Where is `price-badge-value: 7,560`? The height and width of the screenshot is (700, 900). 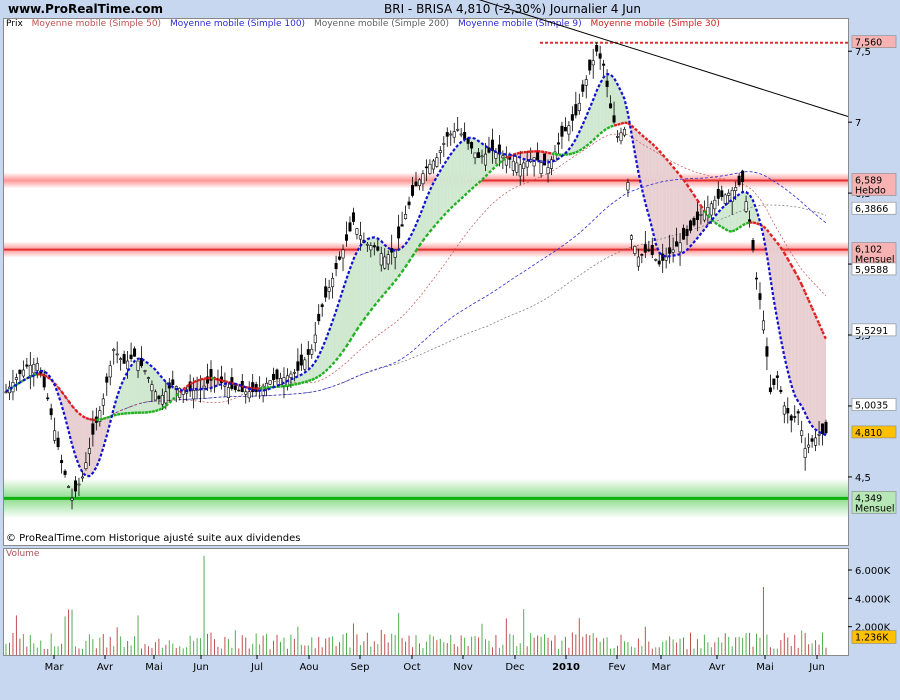 price-badge-value: 7,560 is located at coordinates (868, 43).